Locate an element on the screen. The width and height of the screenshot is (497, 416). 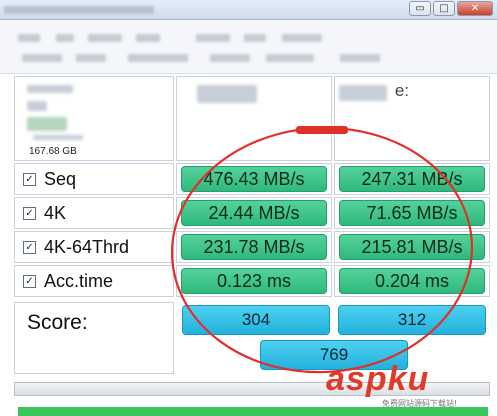
4k-64thrd-write-value: 215.81 MB/s is located at coordinates (412, 247).